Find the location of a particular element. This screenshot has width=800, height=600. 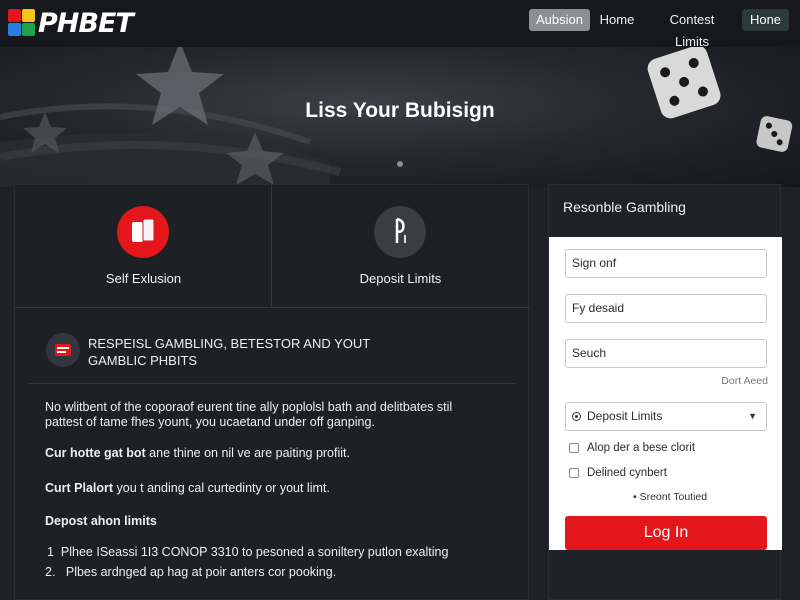

logo: PHBET is located at coordinates (71, 23).